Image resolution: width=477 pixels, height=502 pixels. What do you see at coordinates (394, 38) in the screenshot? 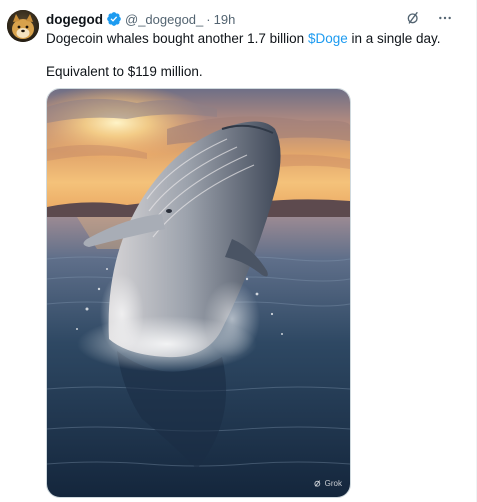
I see `tweet-text-after: in a single day.` at bounding box center [394, 38].